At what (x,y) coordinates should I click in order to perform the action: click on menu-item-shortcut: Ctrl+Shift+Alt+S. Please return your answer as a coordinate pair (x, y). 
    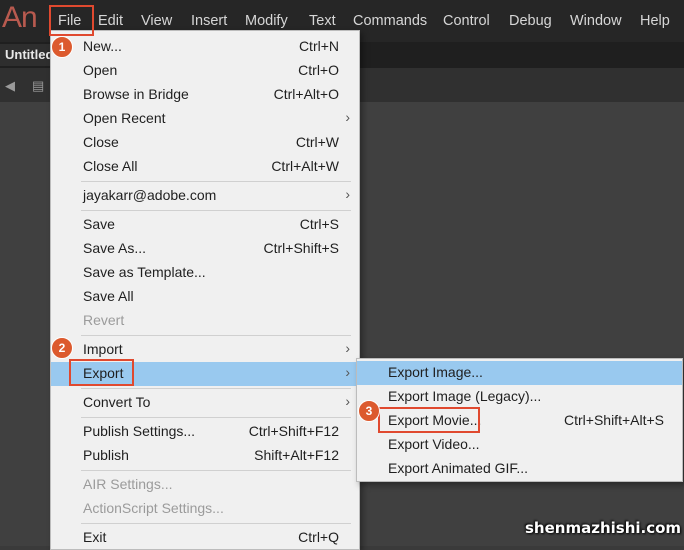
    Looking at the image, I should click on (614, 420).